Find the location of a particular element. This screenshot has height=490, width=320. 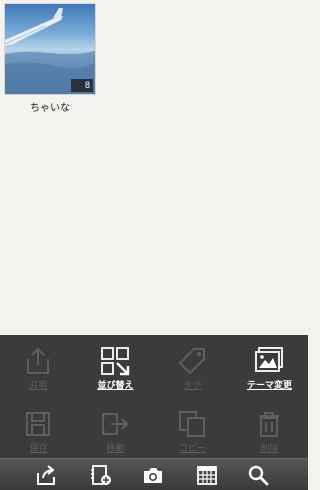

search-icon is located at coordinates (258, 475).